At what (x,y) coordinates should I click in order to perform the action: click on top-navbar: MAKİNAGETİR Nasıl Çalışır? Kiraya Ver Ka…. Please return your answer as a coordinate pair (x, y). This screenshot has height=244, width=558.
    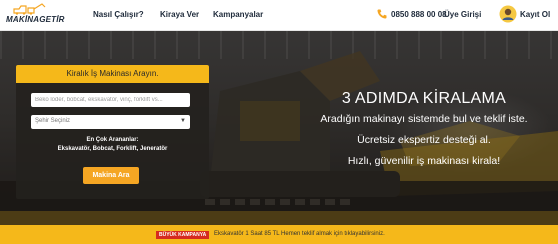
    Looking at the image, I should click on (279, 15).